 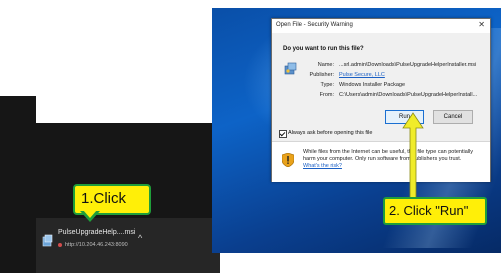 What do you see at coordinates (104, 198) in the screenshot?
I see `callout-step-1-text: 1.Click` at bounding box center [104, 198].